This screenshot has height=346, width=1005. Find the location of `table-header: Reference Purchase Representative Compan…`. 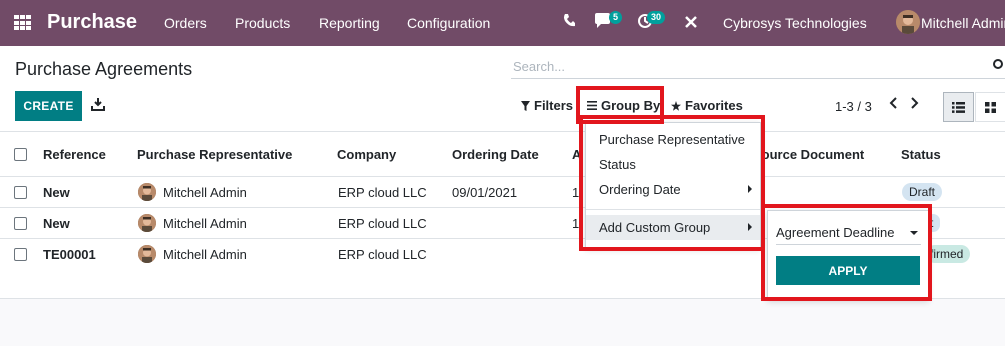

table-header: Reference Purchase Representative Compan… is located at coordinates (502, 154).